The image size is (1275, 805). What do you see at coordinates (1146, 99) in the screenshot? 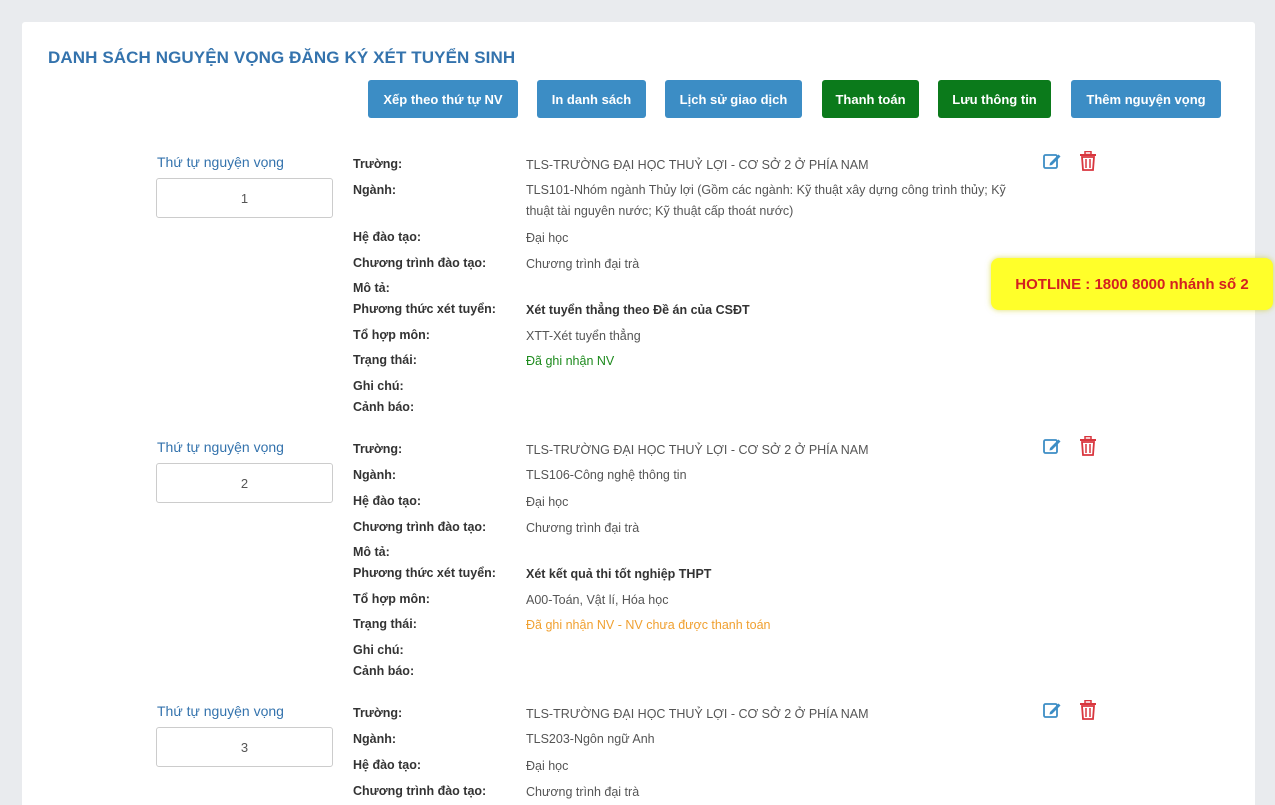
I see `add-wish-button: Thêm nguyện vọng` at bounding box center [1146, 99].